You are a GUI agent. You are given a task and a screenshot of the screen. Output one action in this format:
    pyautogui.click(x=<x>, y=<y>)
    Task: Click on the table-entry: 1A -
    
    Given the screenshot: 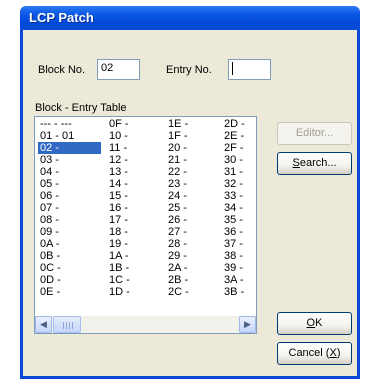 What is the action you would take?
    pyautogui.click(x=119, y=256)
    